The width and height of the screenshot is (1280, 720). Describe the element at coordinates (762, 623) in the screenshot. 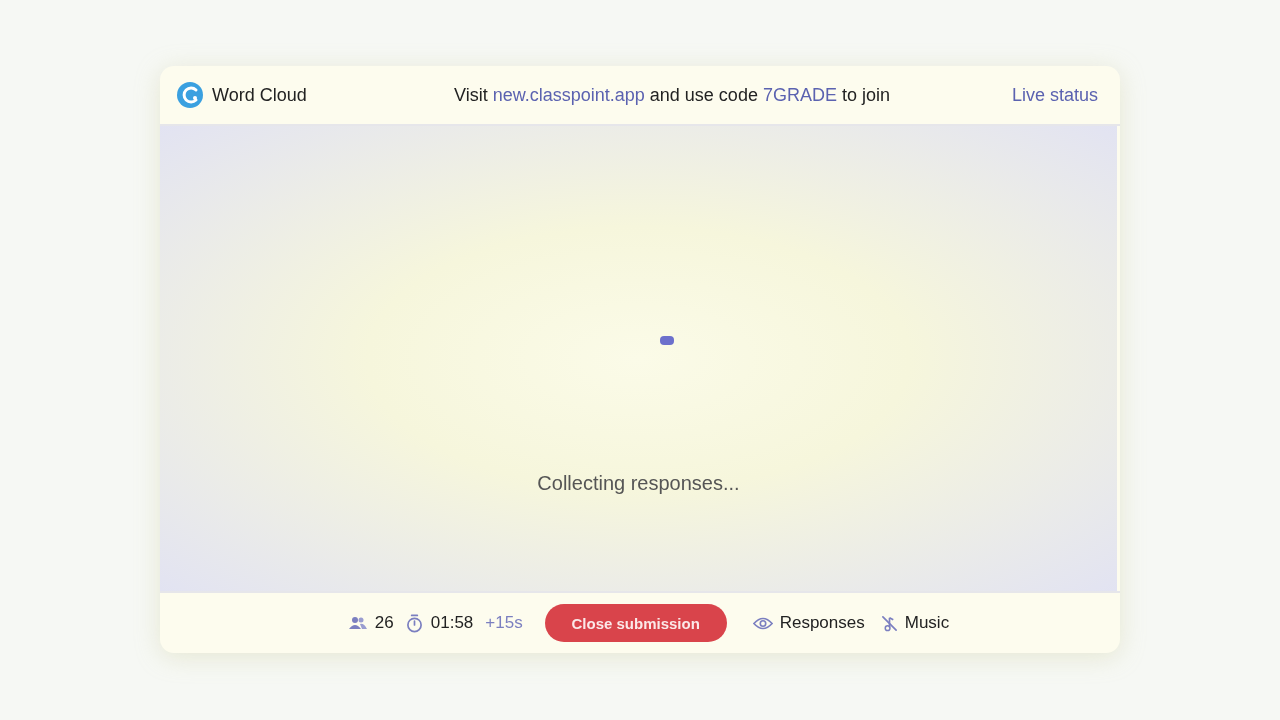

I see `eye-icon` at that location.